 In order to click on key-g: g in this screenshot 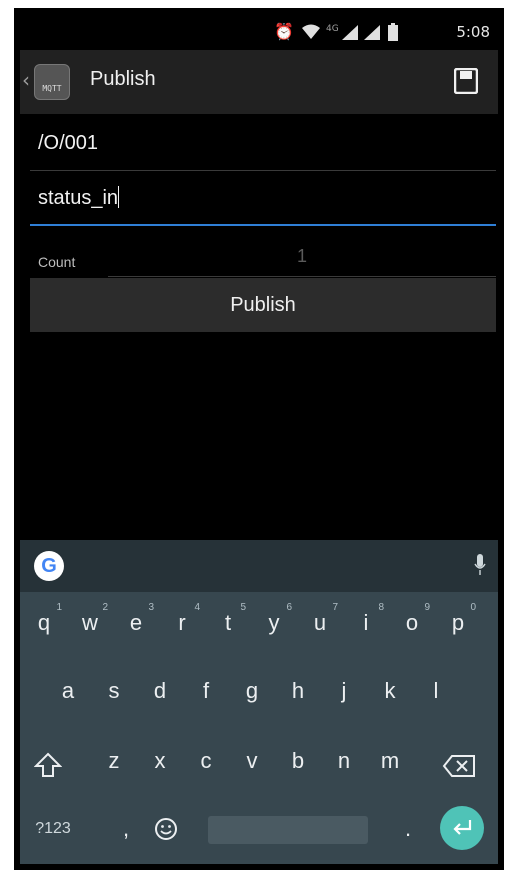, I will do `click(252, 691)`.